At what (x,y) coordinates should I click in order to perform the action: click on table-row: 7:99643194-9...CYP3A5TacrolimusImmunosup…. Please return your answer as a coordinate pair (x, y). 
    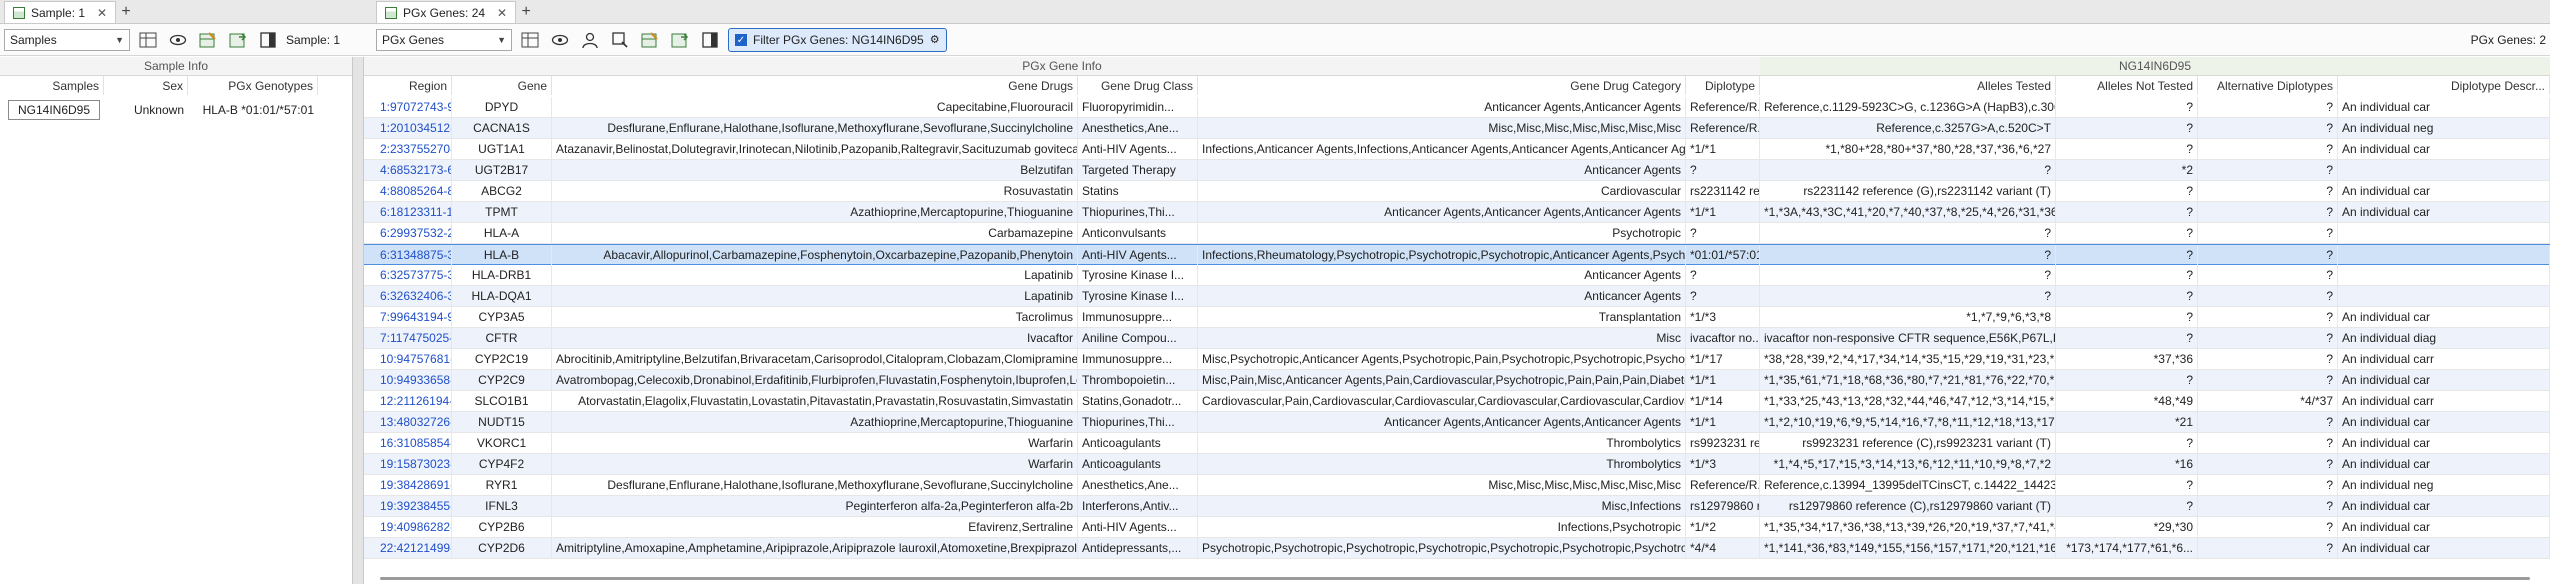
    Looking at the image, I should click on (1457, 317).